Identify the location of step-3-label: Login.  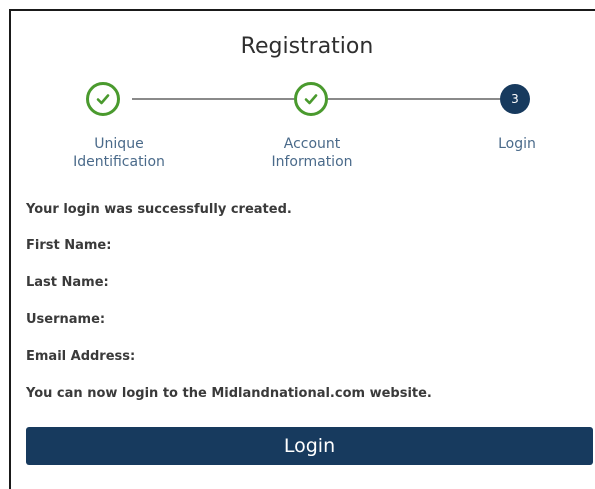
(517, 144).